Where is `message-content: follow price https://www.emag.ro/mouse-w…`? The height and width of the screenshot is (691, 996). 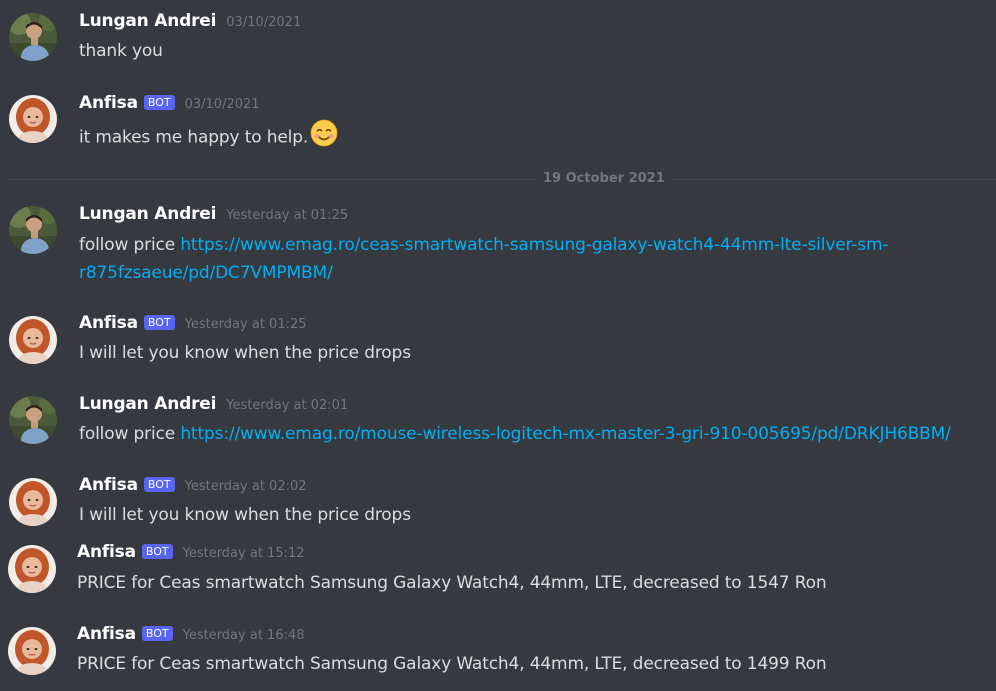
message-content: follow price https://www.emag.ro/mouse-w… is located at coordinates (537, 434).